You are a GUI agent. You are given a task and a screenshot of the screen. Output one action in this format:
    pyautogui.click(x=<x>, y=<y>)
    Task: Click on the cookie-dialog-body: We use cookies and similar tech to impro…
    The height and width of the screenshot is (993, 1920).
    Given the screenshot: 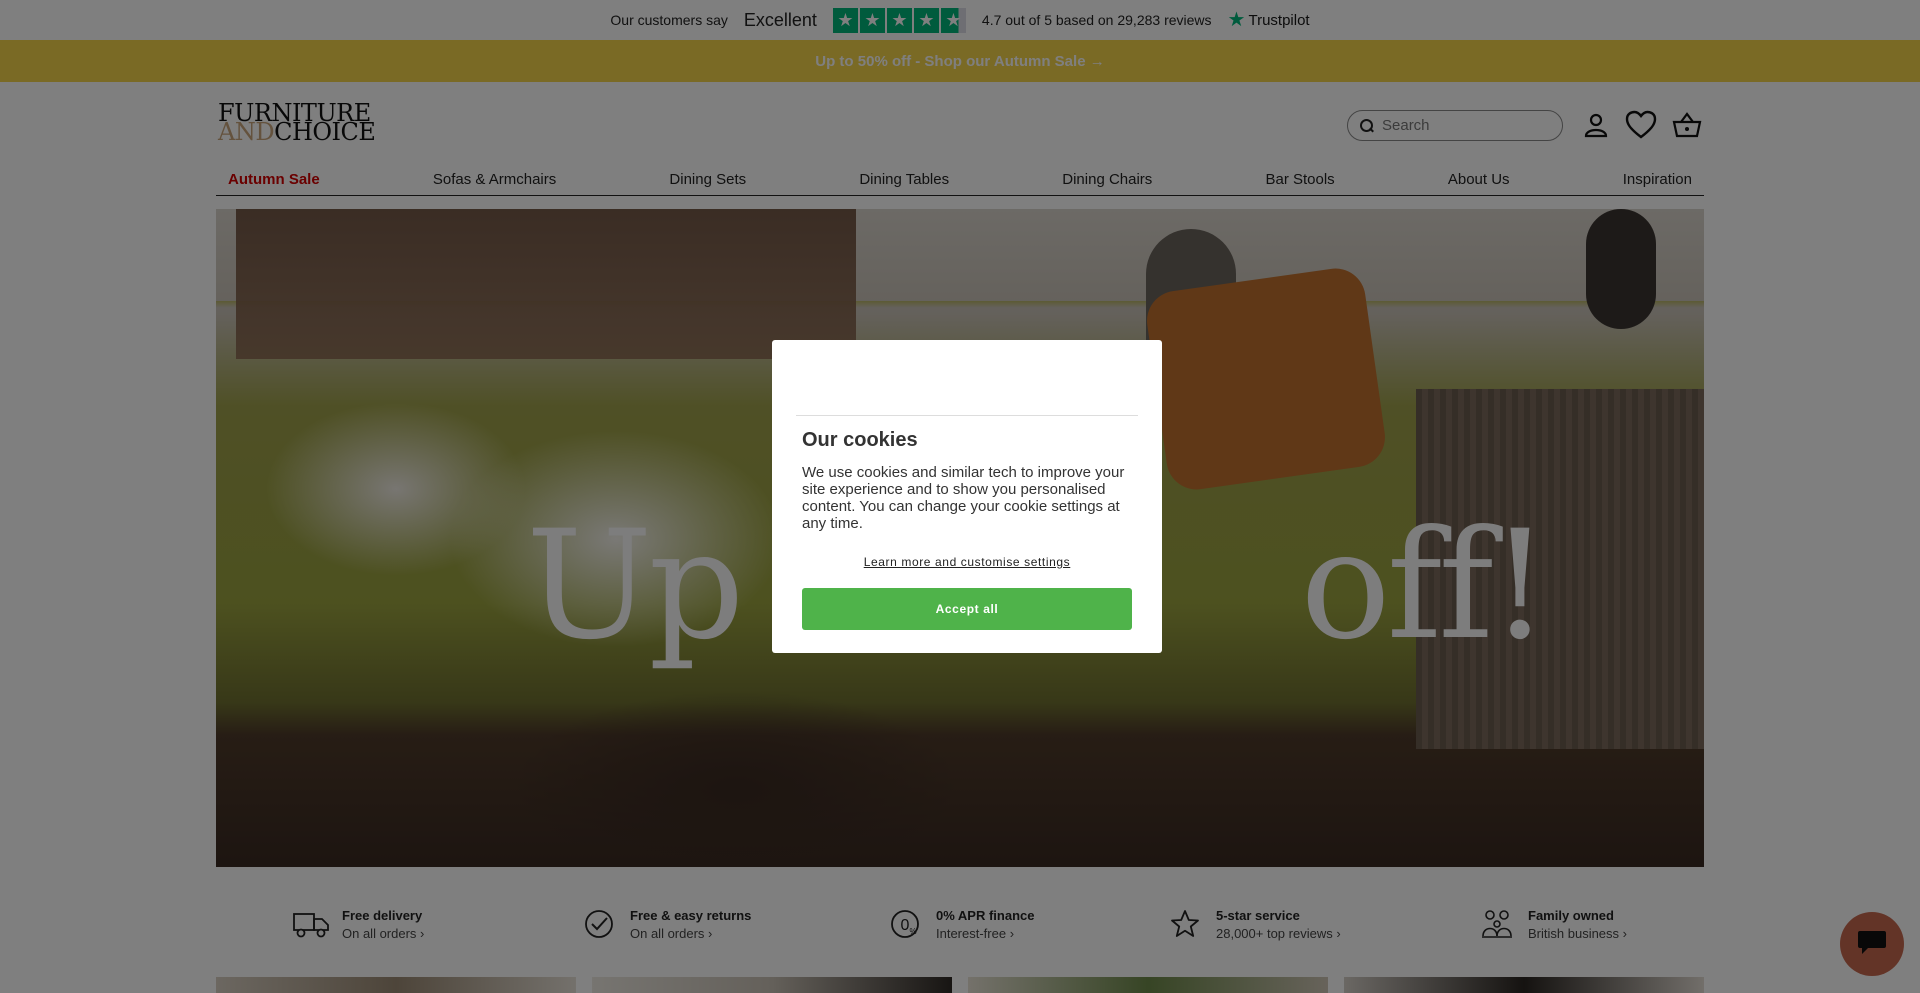 What is the action you would take?
    pyautogui.click(x=963, y=498)
    